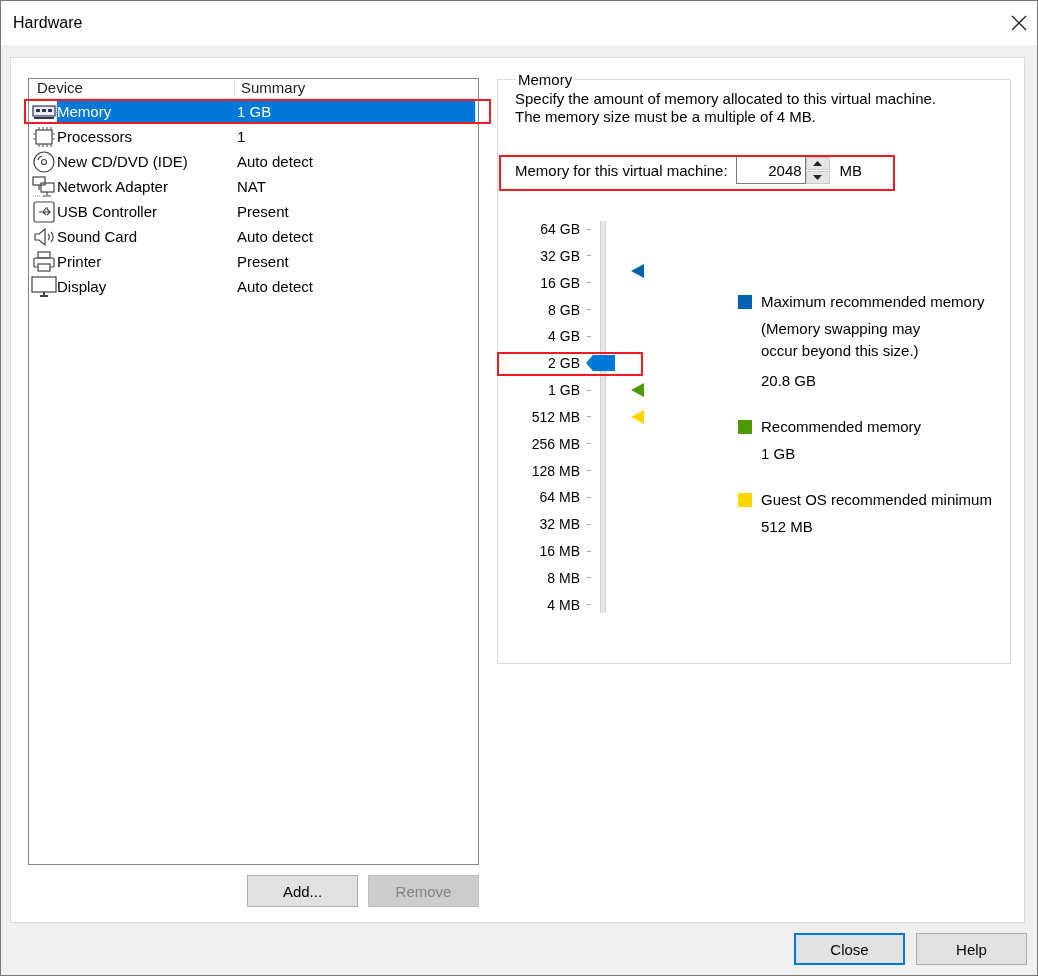 This screenshot has height=976, width=1038. What do you see at coordinates (44, 186) in the screenshot?
I see `network-icon` at bounding box center [44, 186].